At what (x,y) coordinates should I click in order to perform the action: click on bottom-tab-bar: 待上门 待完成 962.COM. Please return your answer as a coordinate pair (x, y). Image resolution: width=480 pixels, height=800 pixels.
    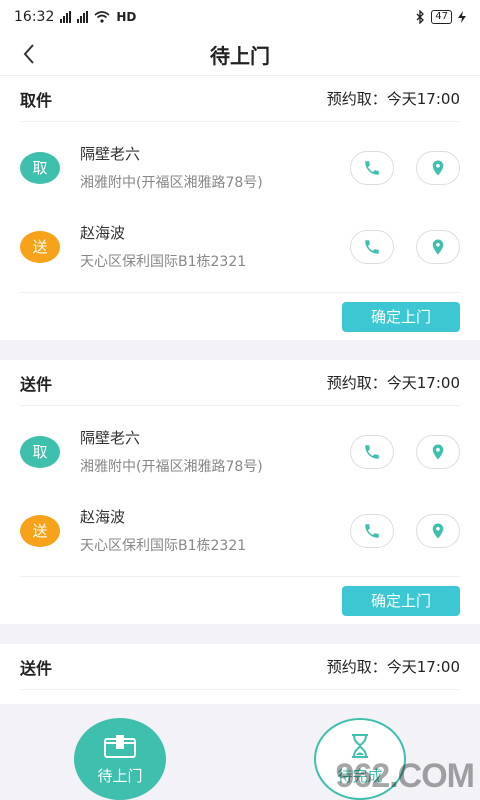
    Looking at the image, I should click on (240, 752).